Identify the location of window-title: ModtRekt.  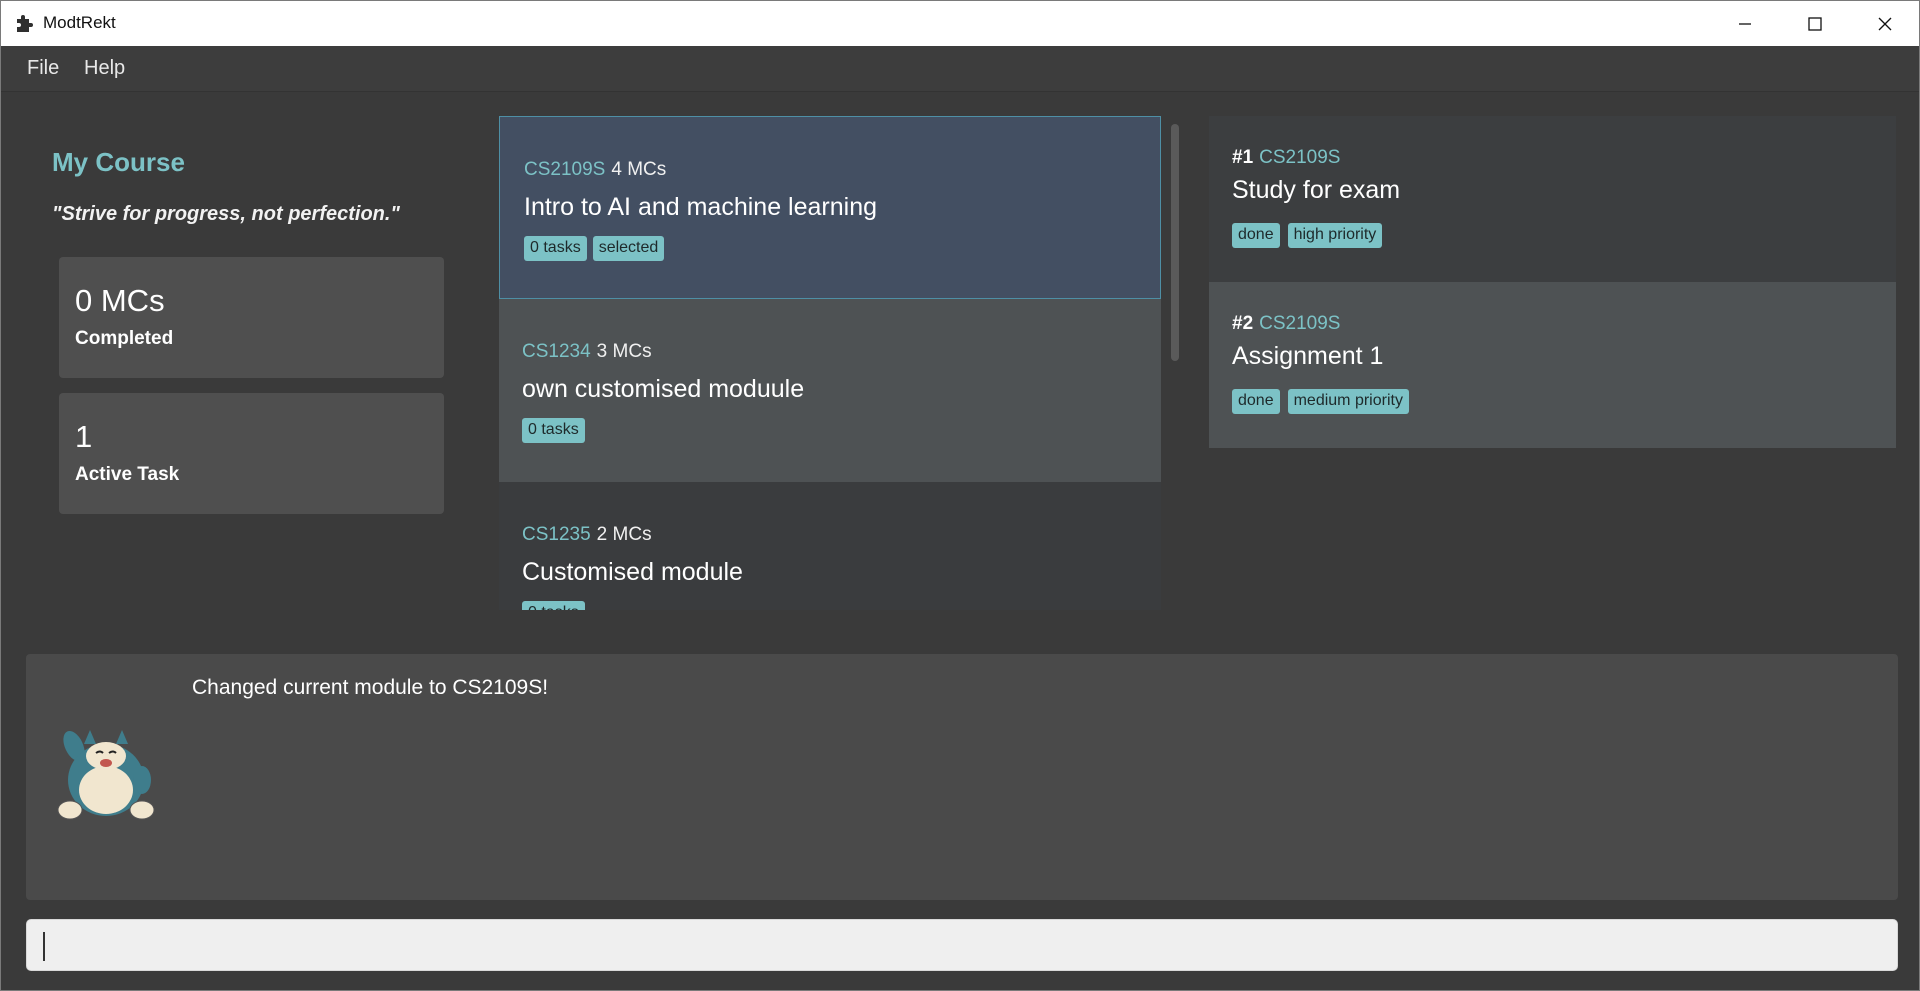
(79, 22).